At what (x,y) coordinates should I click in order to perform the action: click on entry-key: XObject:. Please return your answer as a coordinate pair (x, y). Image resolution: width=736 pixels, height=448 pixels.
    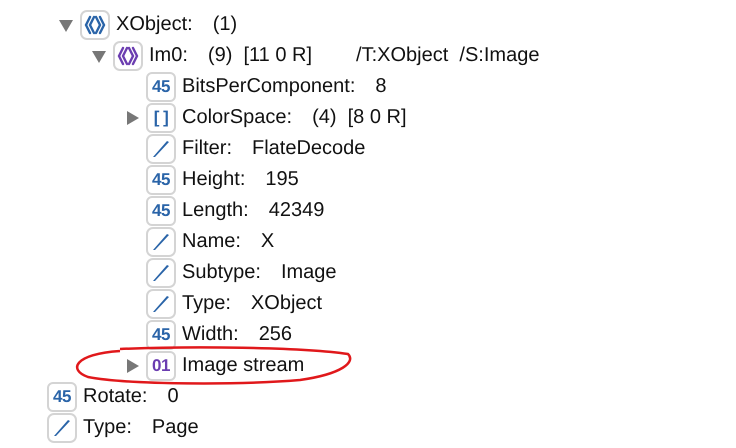
    Looking at the image, I should click on (154, 24).